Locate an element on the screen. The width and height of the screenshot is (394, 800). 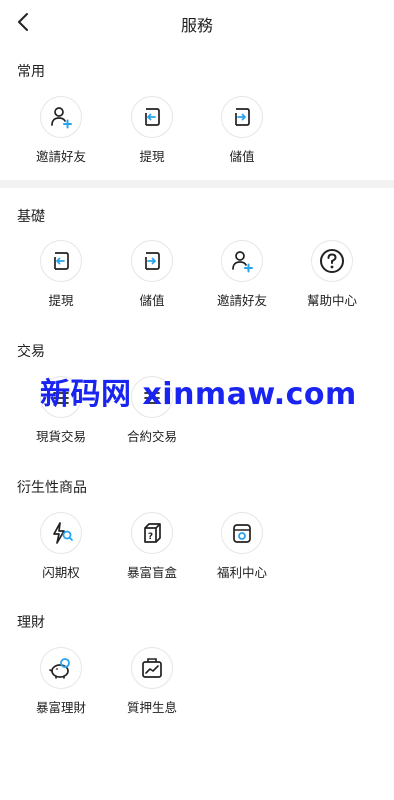
mystery-box-icon: ? is located at coordinates (152, 533).